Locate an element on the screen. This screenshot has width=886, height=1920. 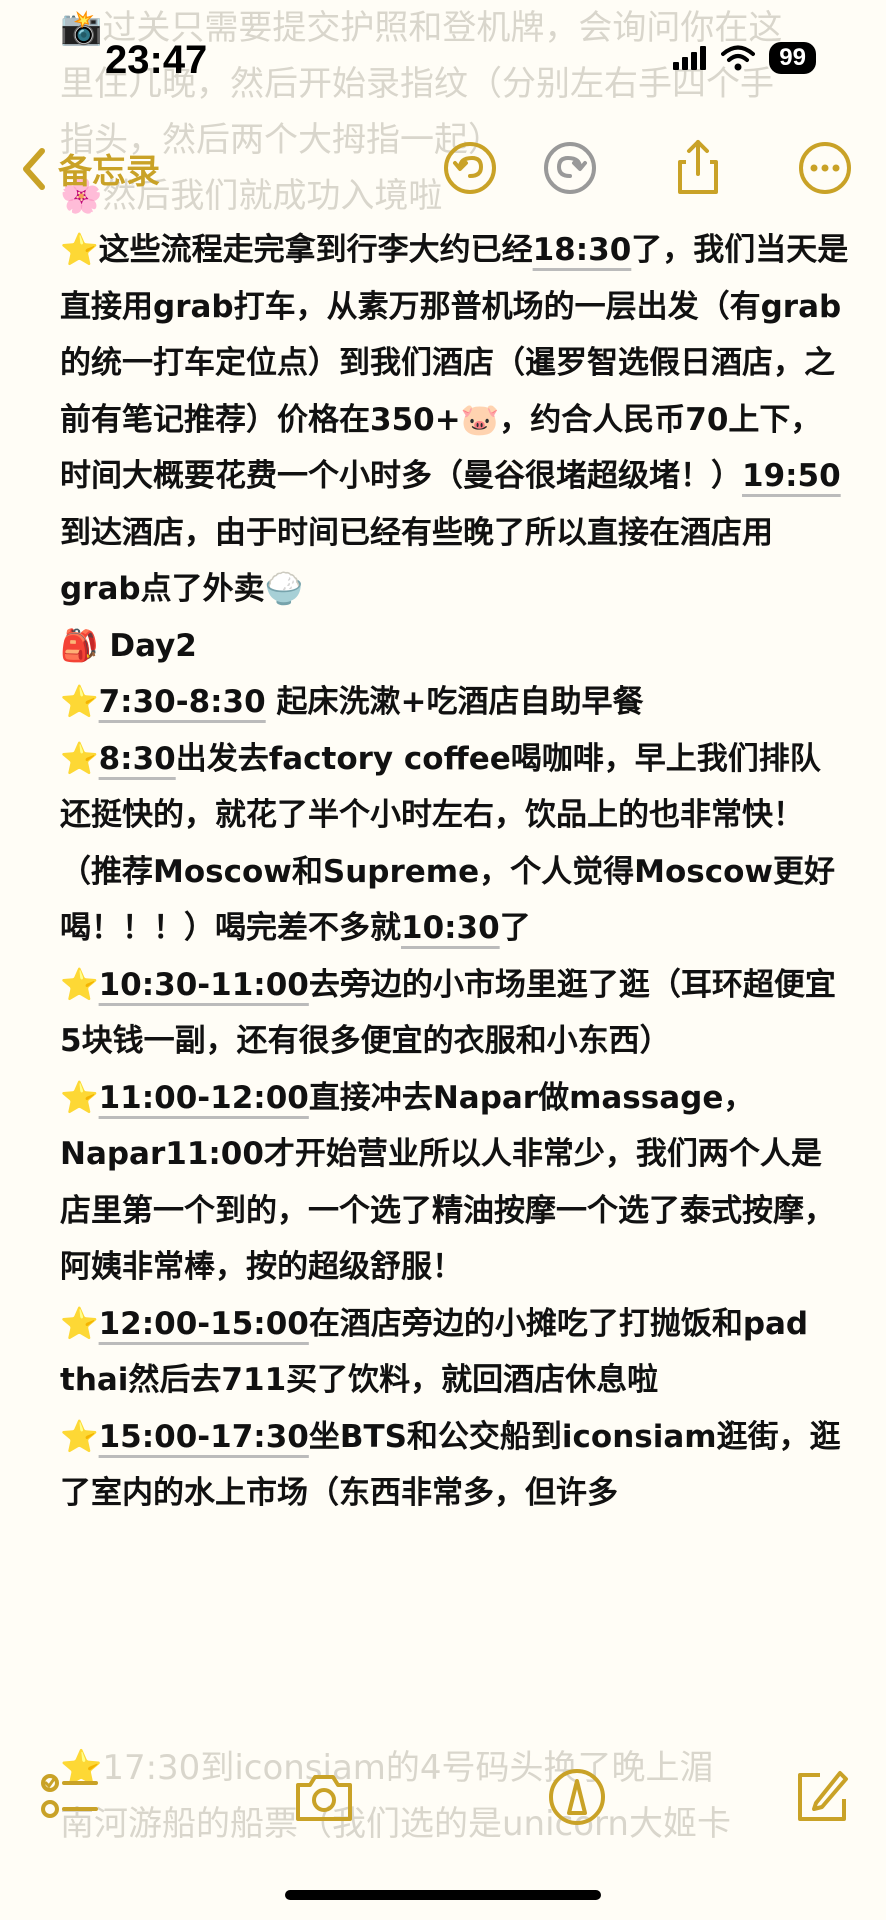
time-range: 19:50 is located at coordinates (791, 476).